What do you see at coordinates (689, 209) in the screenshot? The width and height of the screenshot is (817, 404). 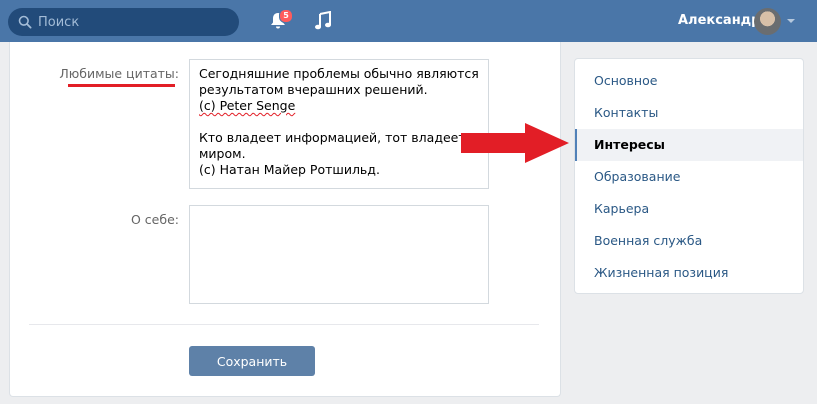 I see `menu-item-career: Карьера` at bounding box center [689, 209].